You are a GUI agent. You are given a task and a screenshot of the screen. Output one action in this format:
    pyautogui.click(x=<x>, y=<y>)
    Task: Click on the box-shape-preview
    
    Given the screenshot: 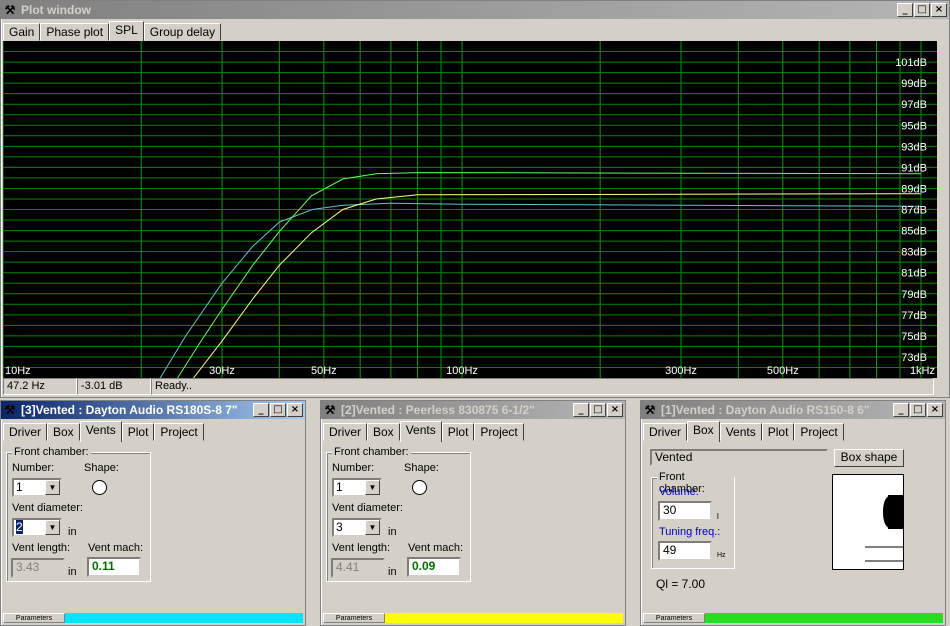 What is the action you would take?
    pyautogui.click(x=868, y=522)
    